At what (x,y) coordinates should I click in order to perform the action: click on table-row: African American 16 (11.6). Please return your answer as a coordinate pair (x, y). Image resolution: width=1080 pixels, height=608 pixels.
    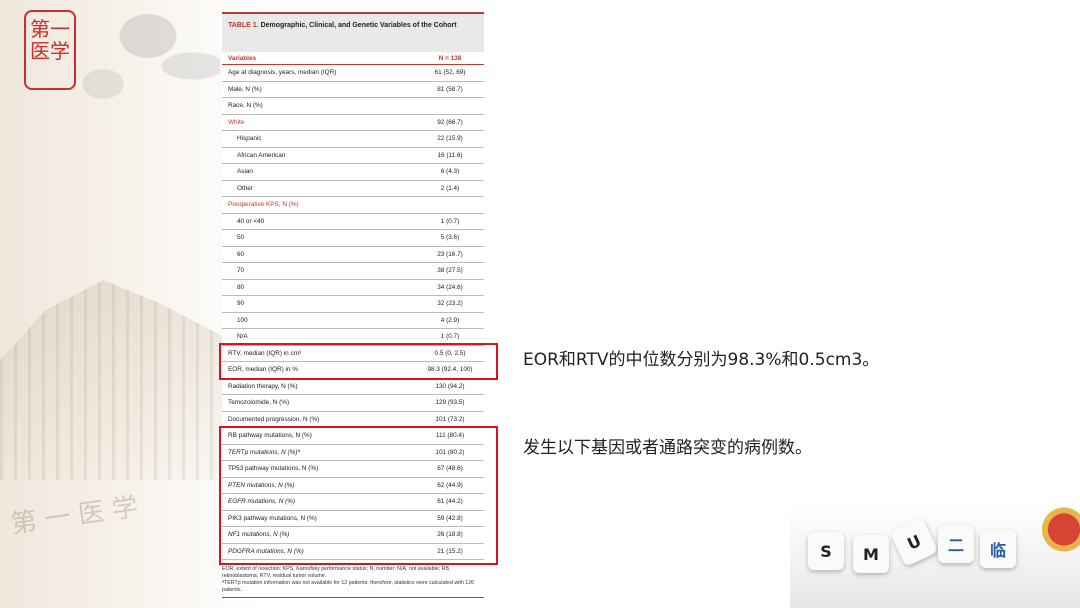
    Looking at the image, I should click on (353, 156).